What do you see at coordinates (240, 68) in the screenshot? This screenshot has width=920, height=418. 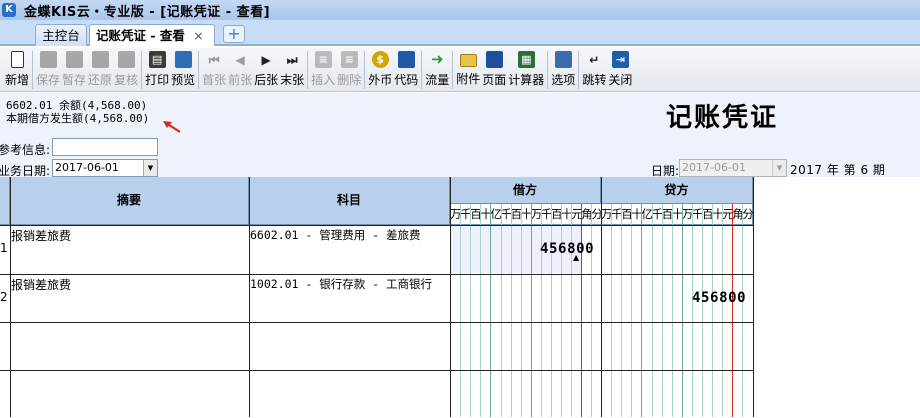 I see `toolbar-button-prev: ◀ 前张` at bounding box center [240, 68].